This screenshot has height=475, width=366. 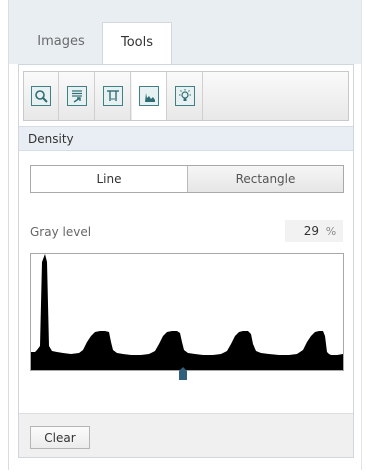 I want to click on lightbulb-icon, so click(x=185, y=96).